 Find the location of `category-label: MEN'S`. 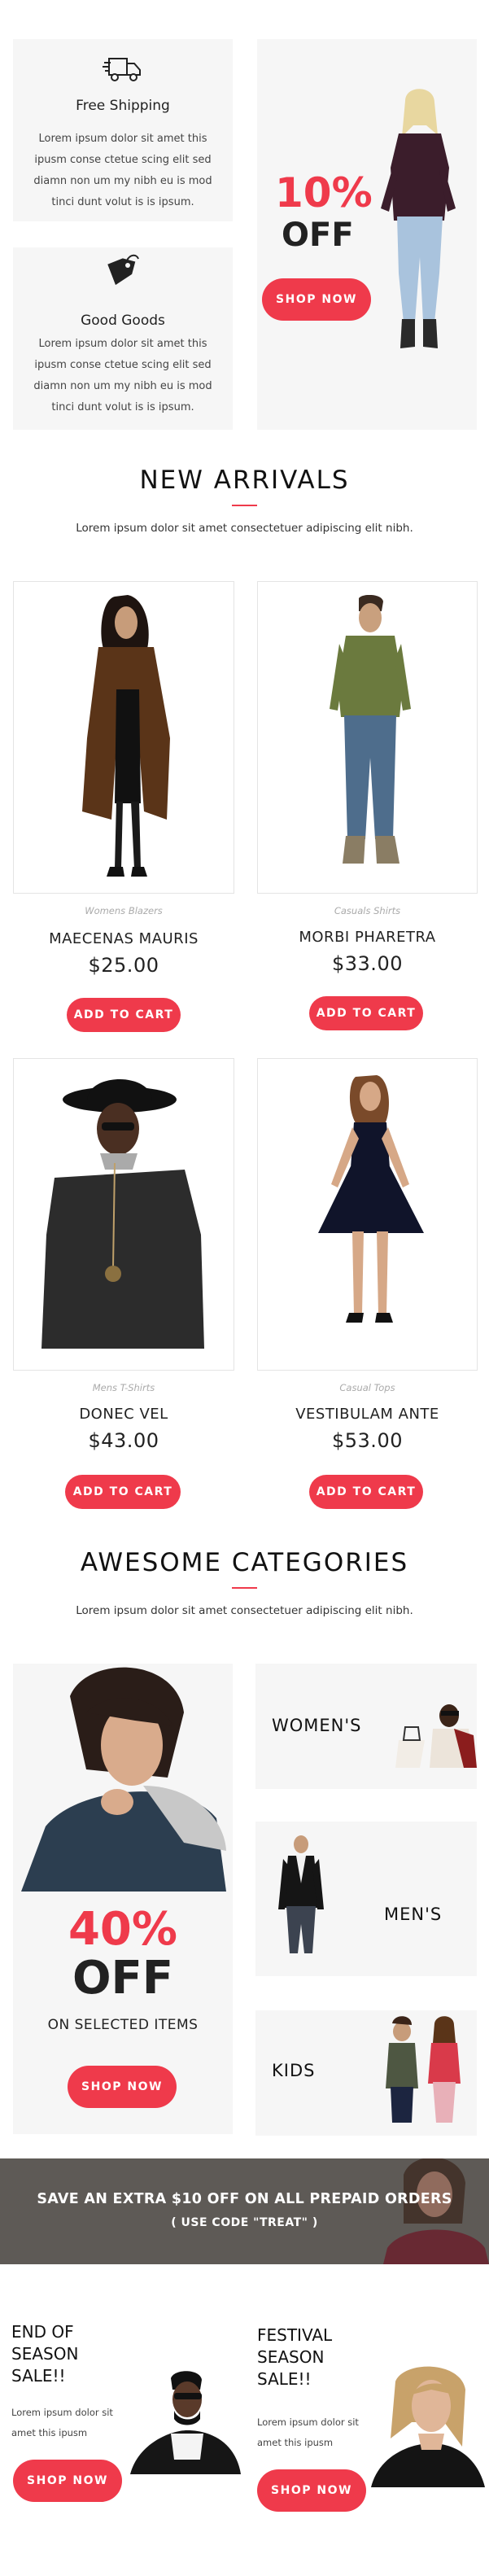

category-label: MEN'S is located at coordinates (414, 1915).